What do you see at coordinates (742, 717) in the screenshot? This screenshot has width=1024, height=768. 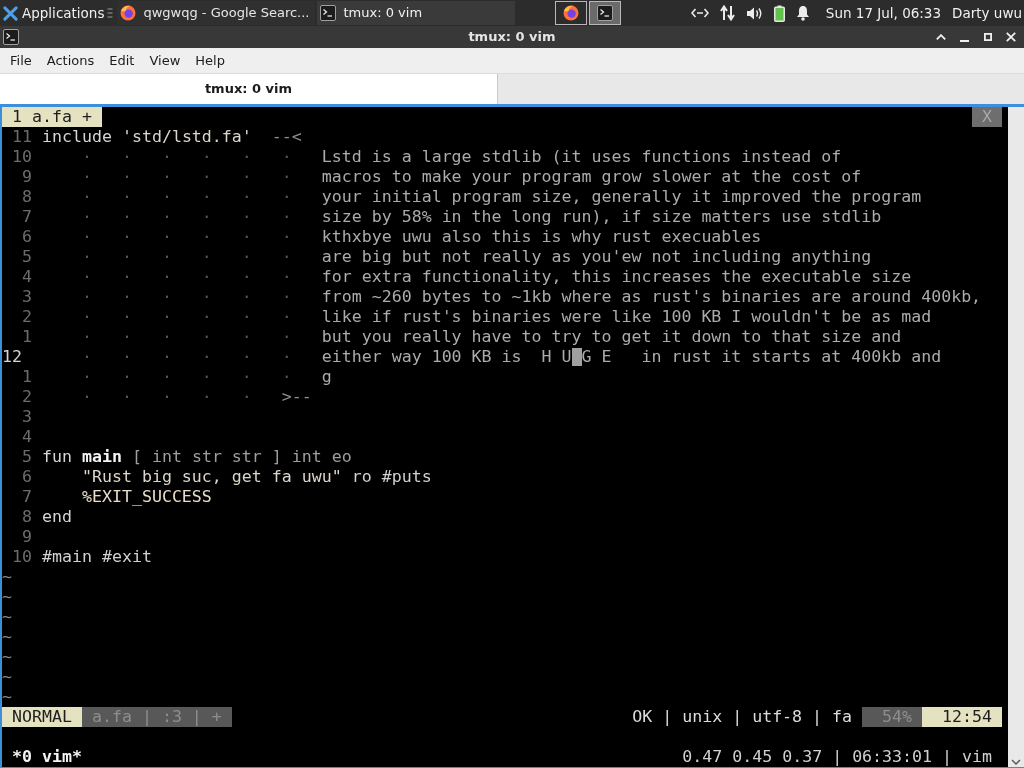 I see `file-format-info: OK | unix | utf-8 | fa` at bounding box center [742, 717].